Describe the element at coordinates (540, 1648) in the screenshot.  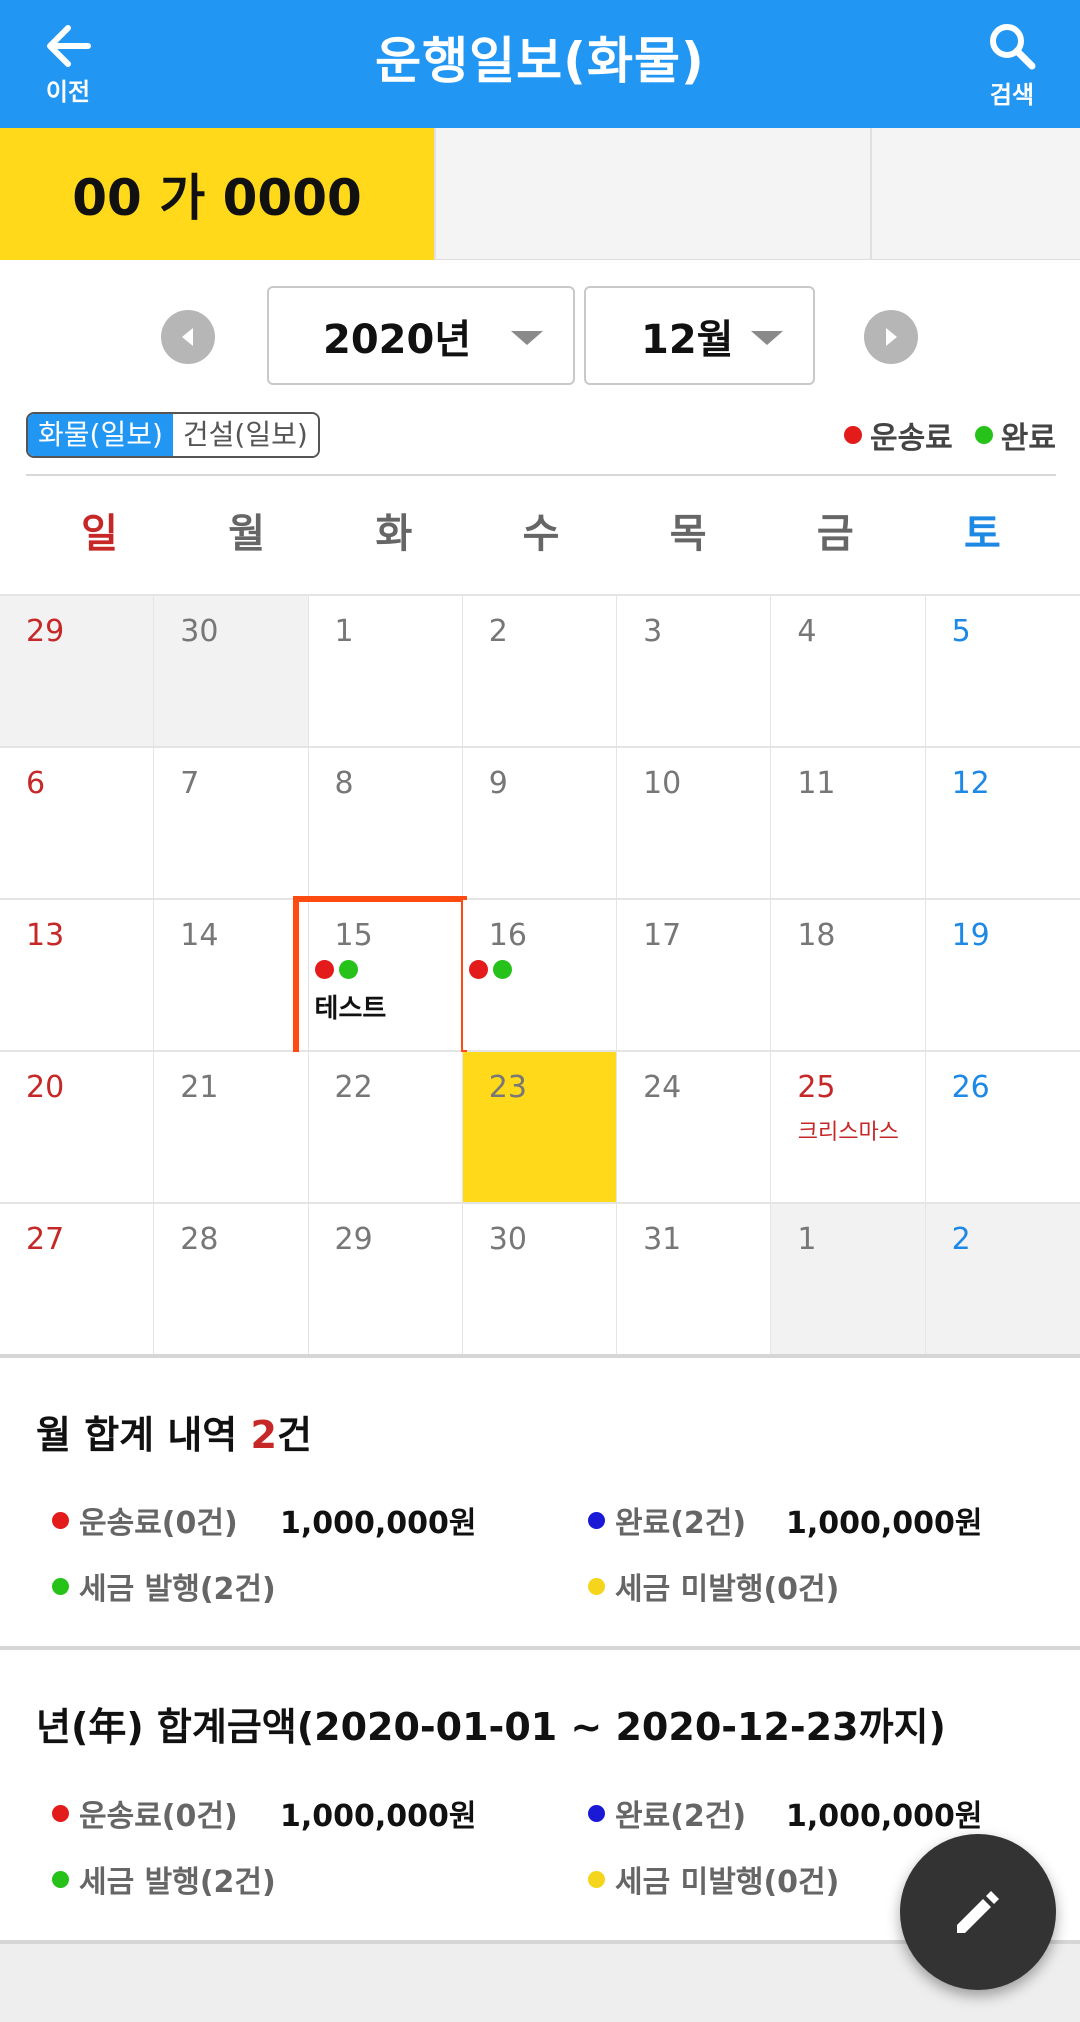
I see `divider` at that location.